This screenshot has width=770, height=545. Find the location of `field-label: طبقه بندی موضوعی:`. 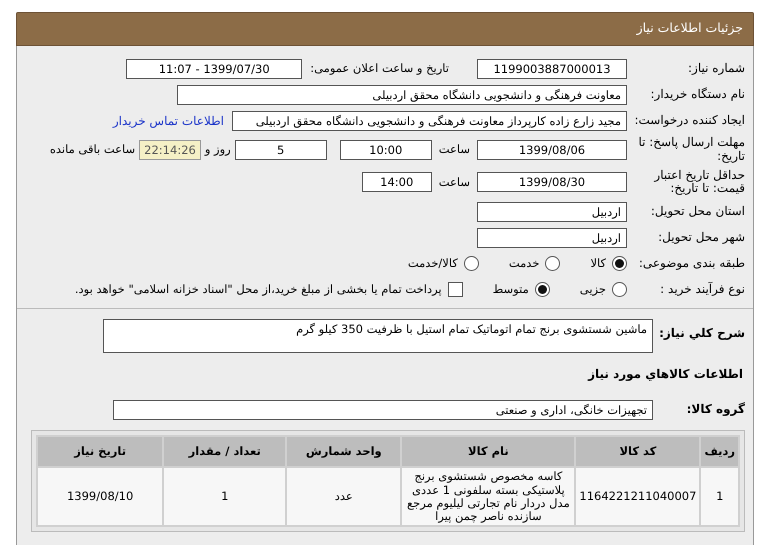

field-label: طبقه بندی موضوعی: is located at coordinates (691, 263).